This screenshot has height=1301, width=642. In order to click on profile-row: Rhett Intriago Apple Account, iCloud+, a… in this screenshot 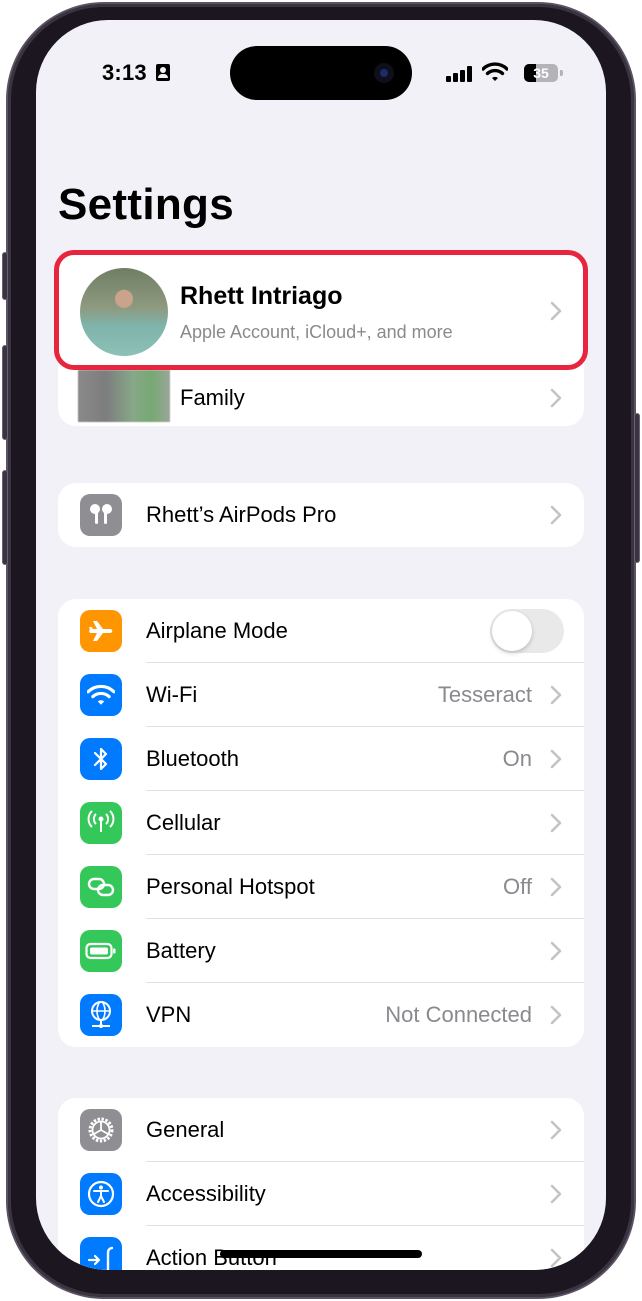, I will do `click(321, 311)`.